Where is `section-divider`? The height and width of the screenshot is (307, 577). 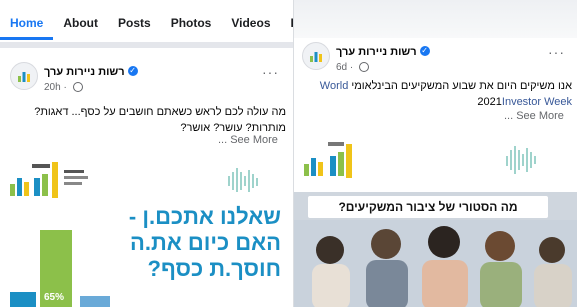
section-divider is located at coordinates (146, 45).